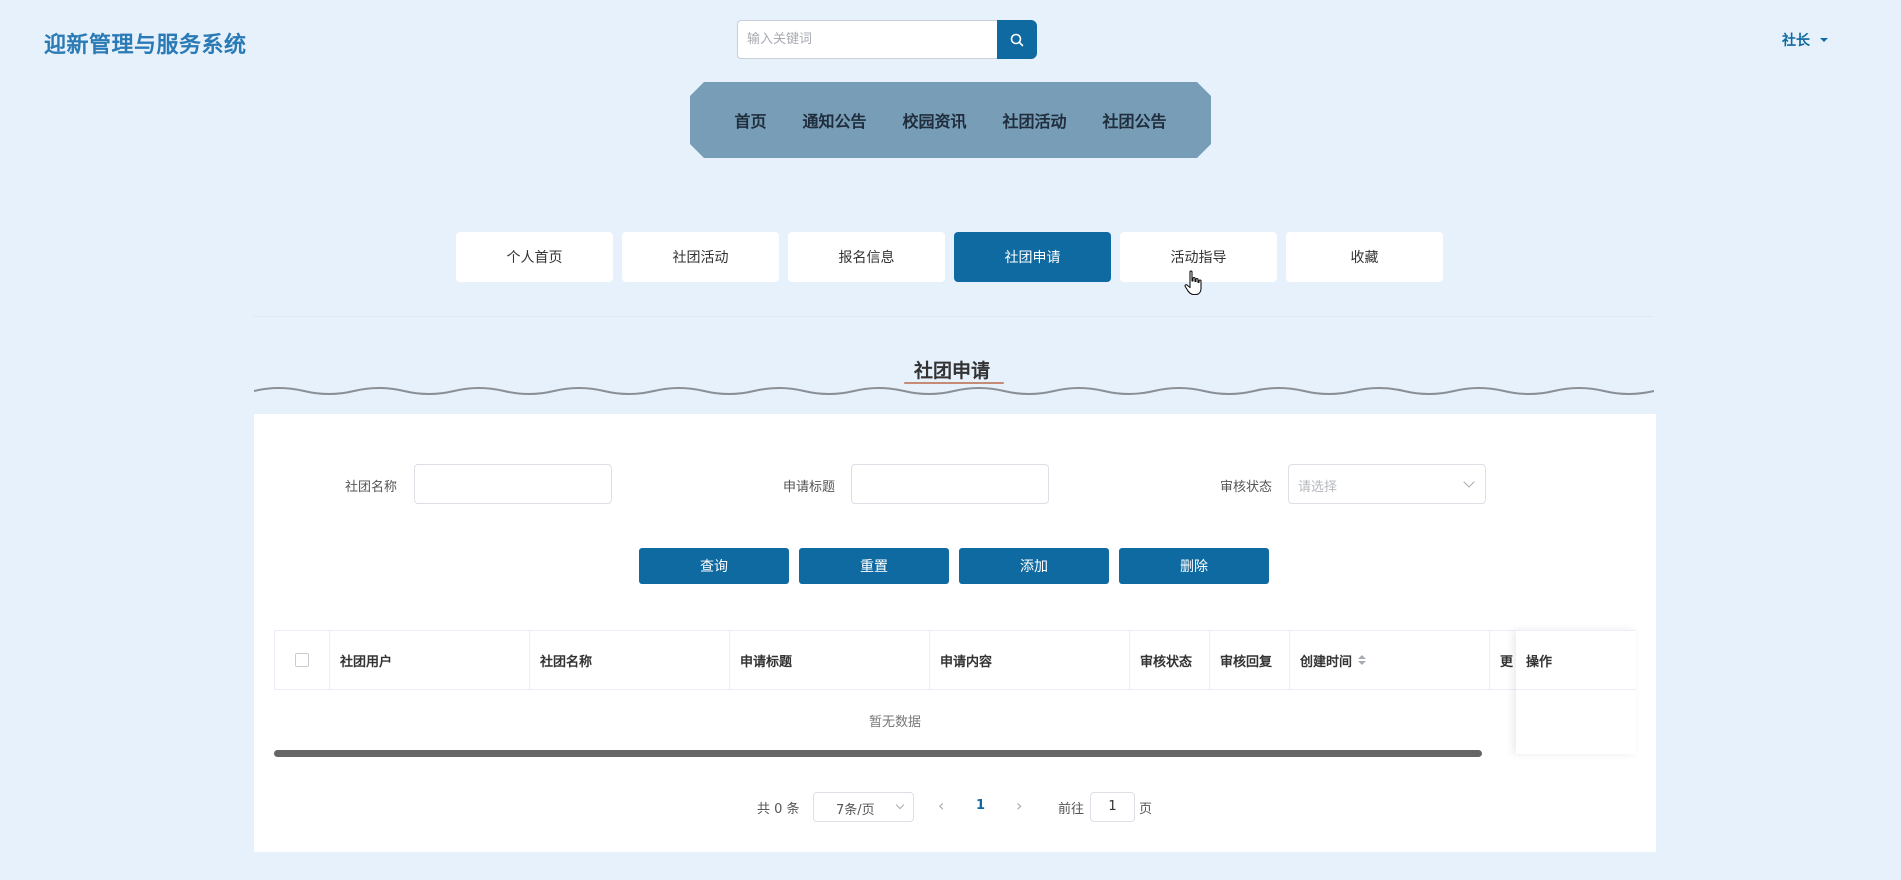  I want to click on header: 迎新管理与服务系统 社长, so click(950, 40).